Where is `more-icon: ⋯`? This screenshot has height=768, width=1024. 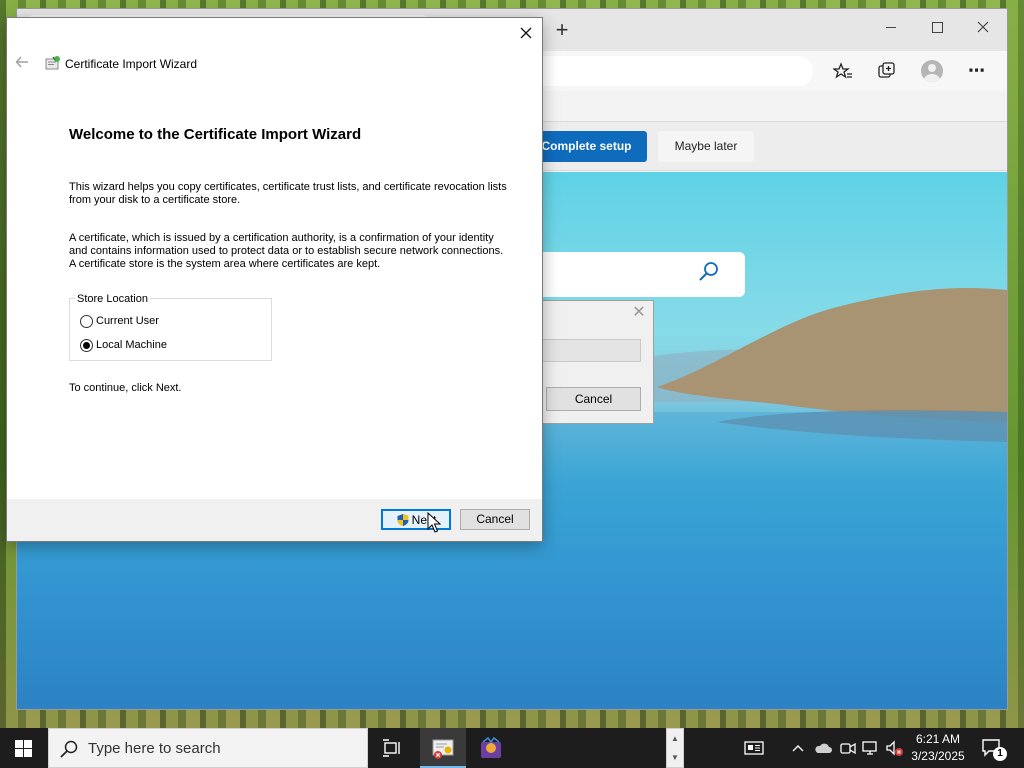 more-icon: ⋯ is located at coordinates (977, 71).